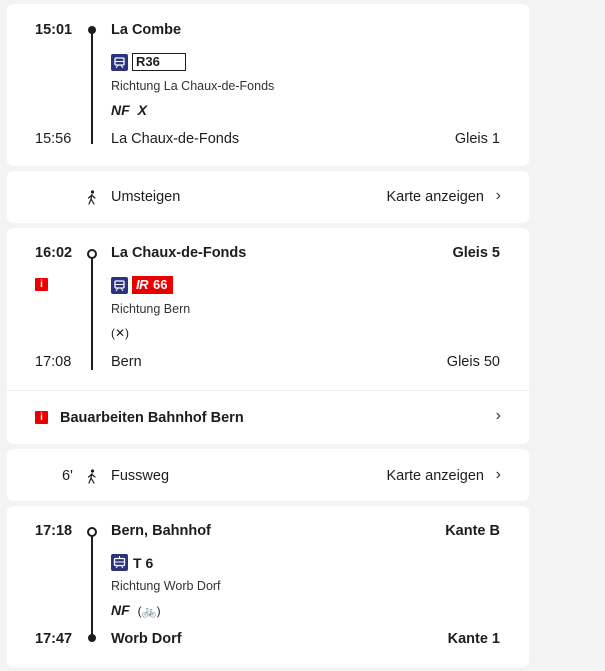 The width and height of the screenshot is (605, 671). I want to click on service-attributes: (✕), so click(124, 332).